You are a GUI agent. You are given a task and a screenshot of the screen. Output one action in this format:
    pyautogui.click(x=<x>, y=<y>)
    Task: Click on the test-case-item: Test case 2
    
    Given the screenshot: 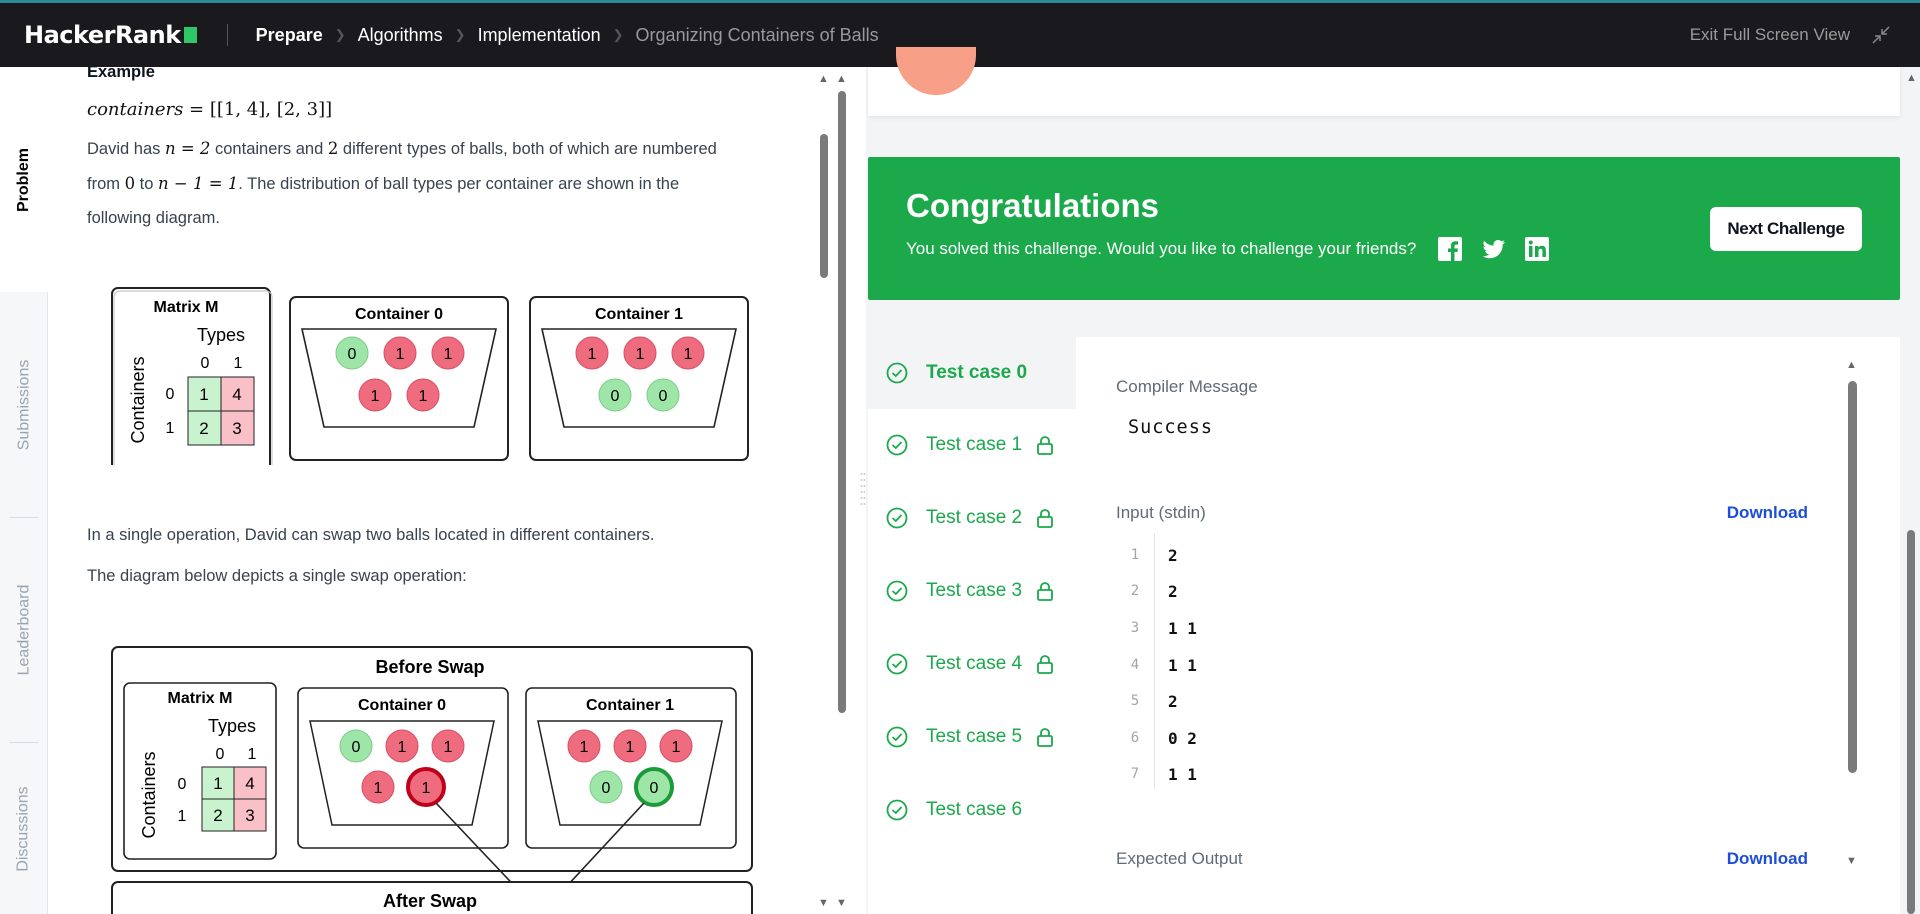 What is the action you would take?
    pyautogui.click(x=972, y=518)
    